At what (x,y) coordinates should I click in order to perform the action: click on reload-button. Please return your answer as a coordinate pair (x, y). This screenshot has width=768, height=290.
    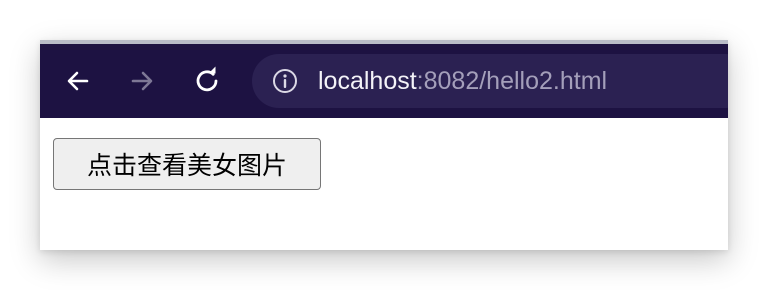
    Looking at the image, I should click on (207, 81).